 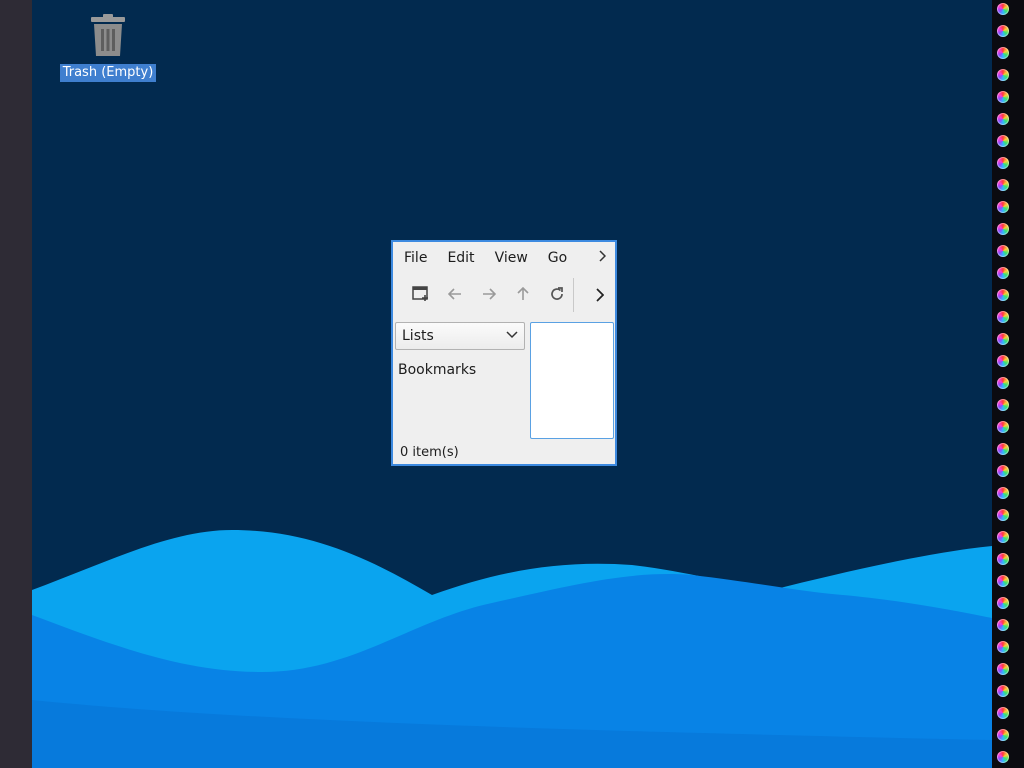 I want to click on up-button, so click(x=523, y=294).